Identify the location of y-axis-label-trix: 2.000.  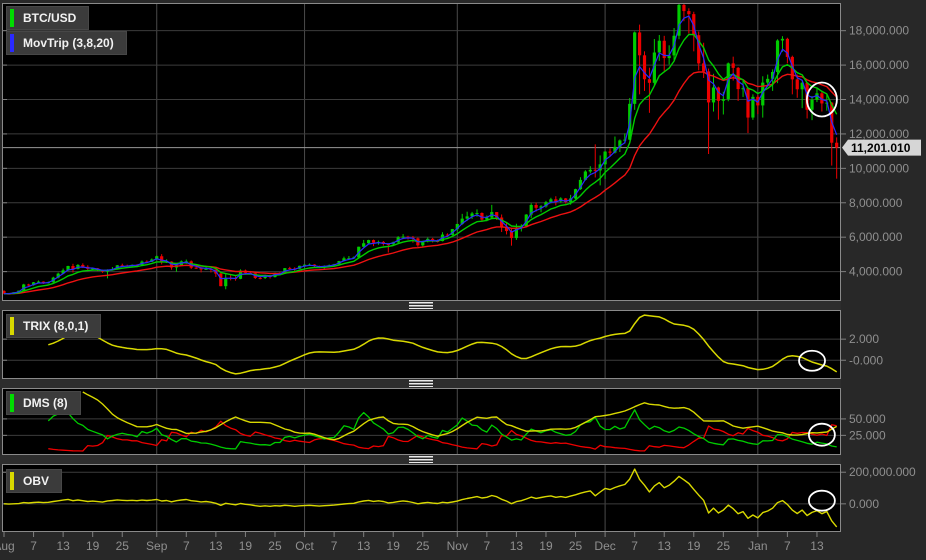
(864, 339).